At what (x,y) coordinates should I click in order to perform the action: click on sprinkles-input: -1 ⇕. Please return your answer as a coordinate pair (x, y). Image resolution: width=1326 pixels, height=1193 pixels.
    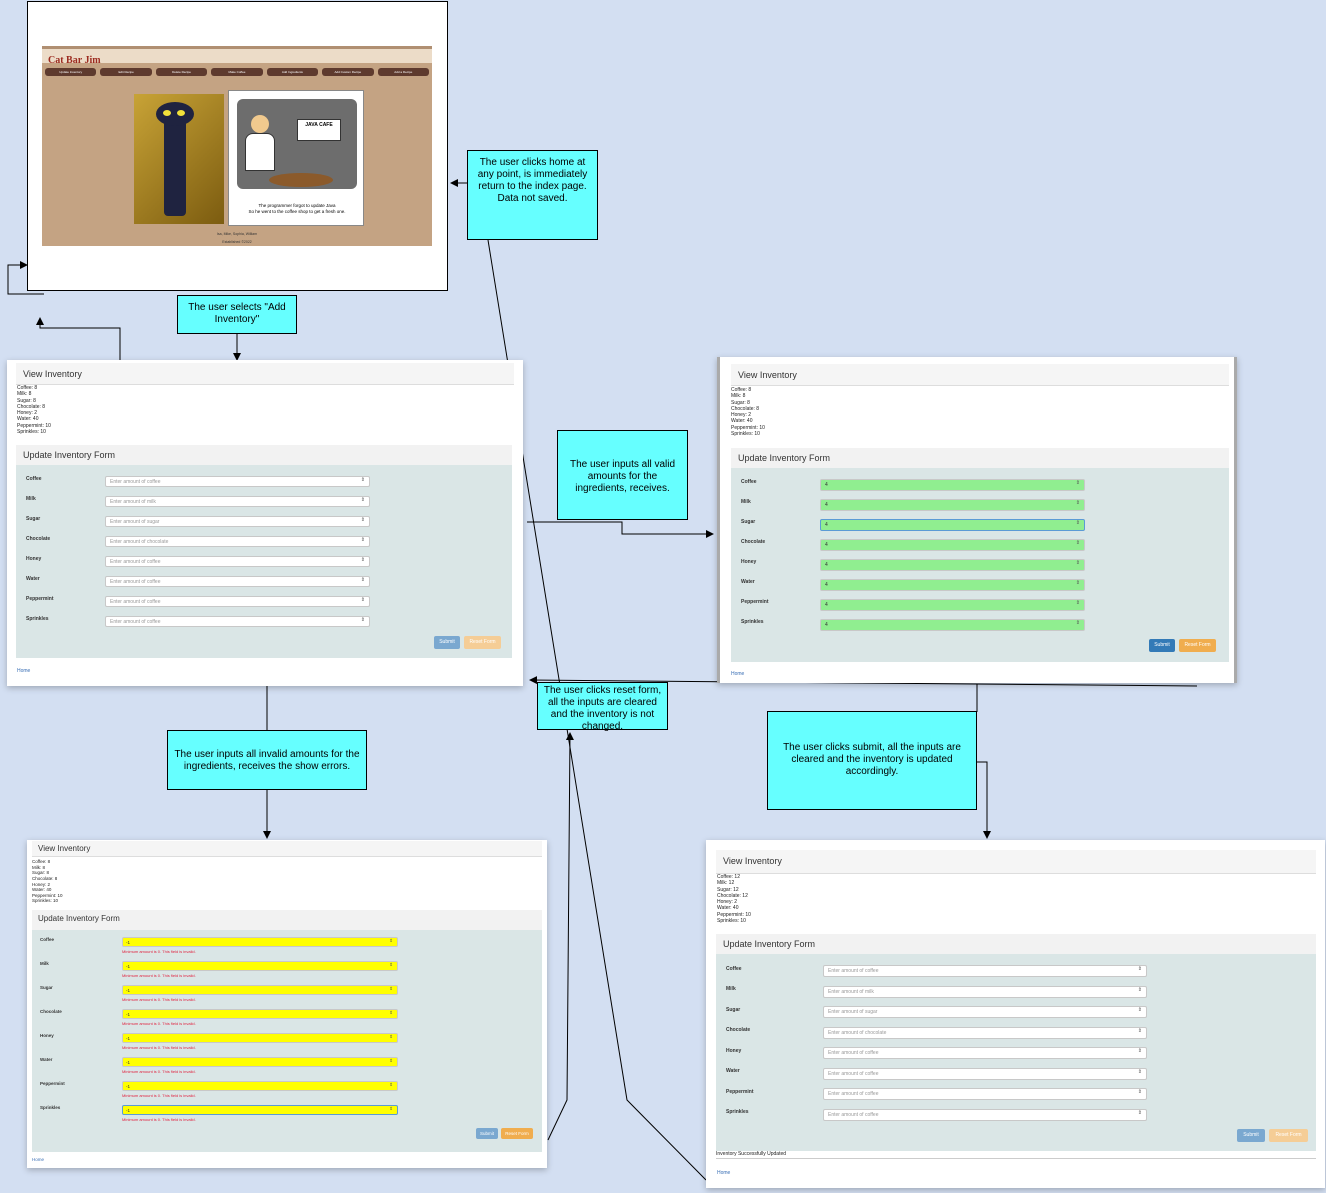
    Looking at the image, I should click on (260, 1110).